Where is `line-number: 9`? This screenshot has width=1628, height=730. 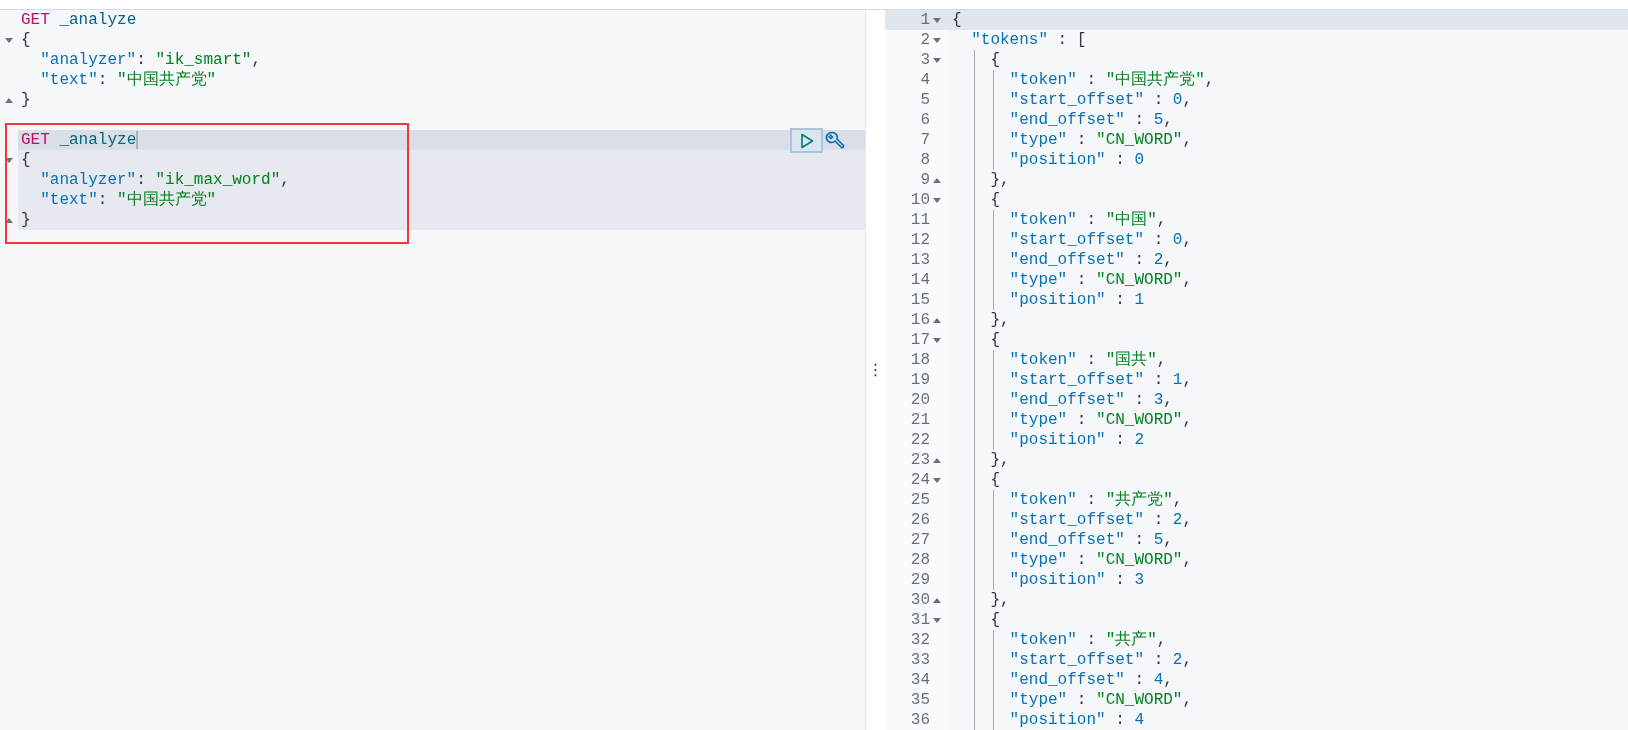
line-number: 9 is located at coordinates (925, 180).